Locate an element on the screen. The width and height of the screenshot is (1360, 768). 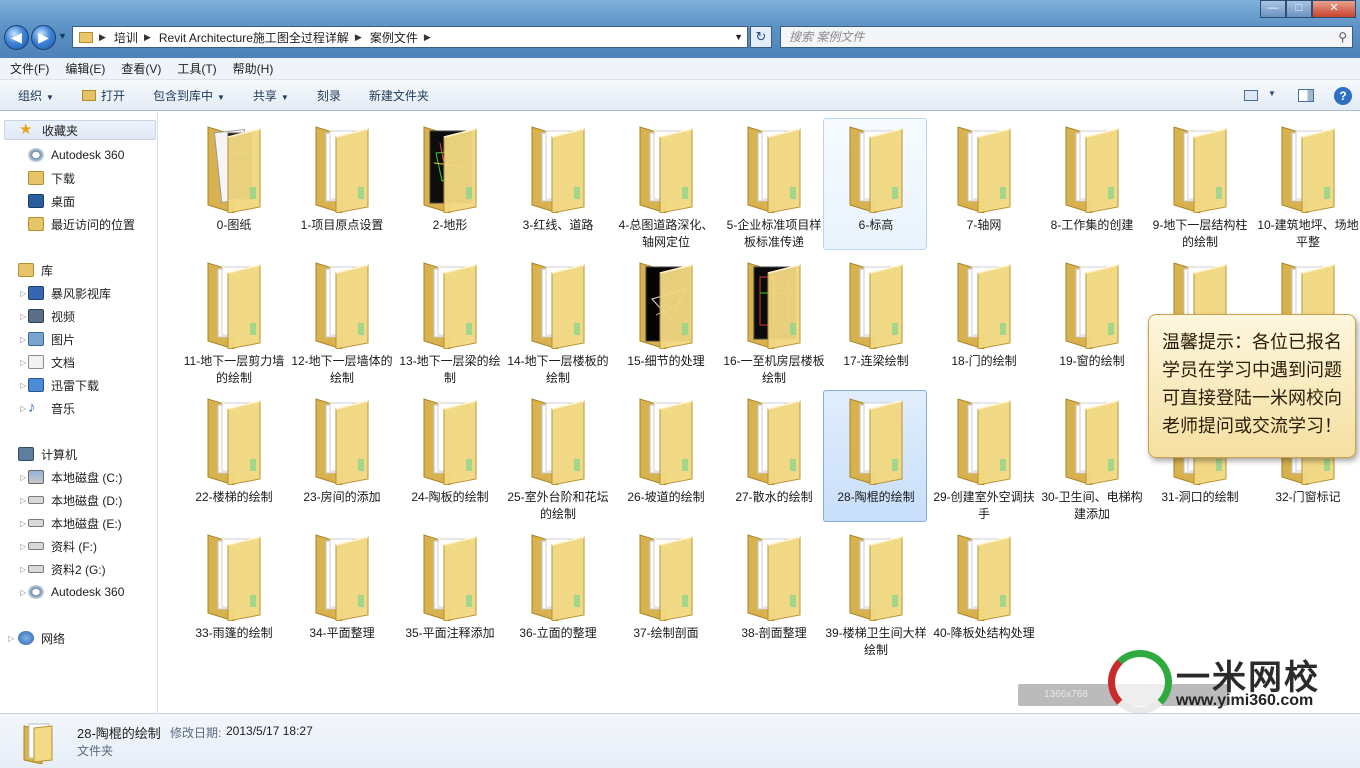
folder-item: 40-降板处结构处理 is located at coordinates (983, 592).